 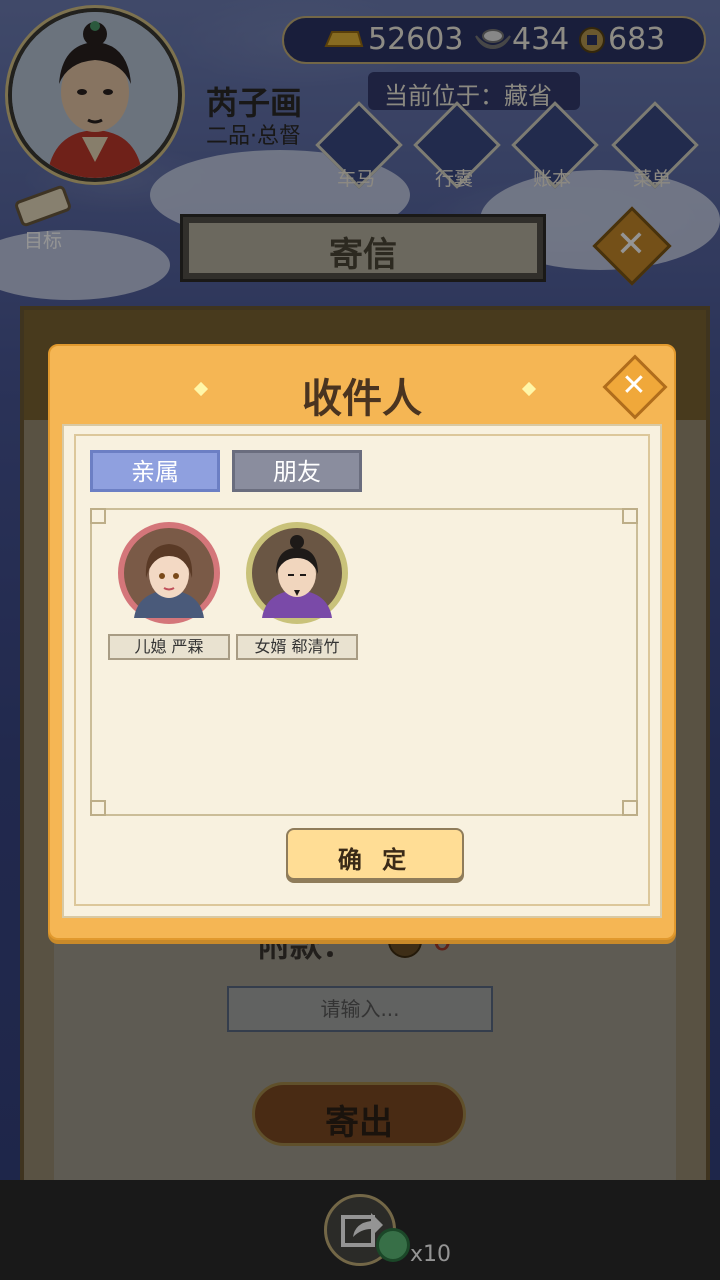 What do you see at coordinates (169, 647) in the screenshot?
I see `contact-name: 儿媳 严霖` at bounding box center [169, 647].